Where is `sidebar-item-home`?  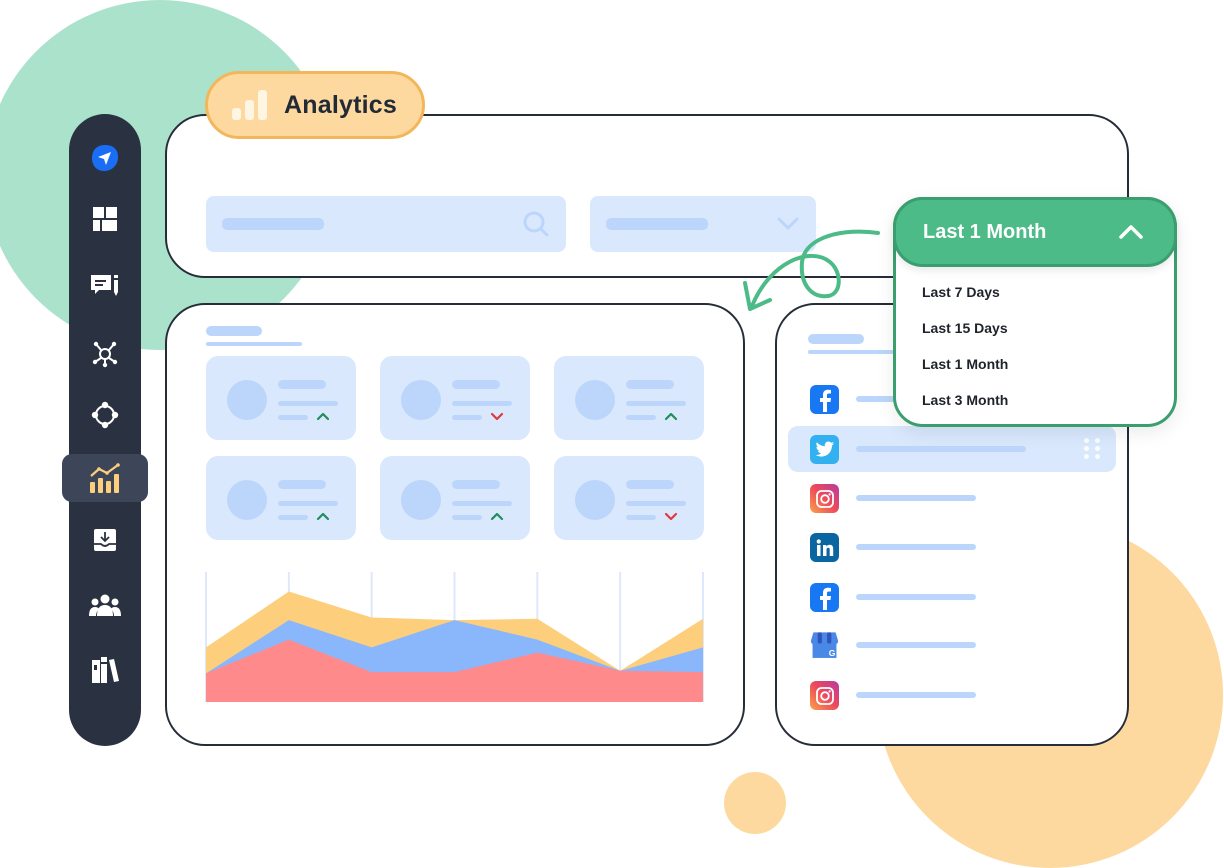 sidebar-item-home is located at coordinates (105, 158).